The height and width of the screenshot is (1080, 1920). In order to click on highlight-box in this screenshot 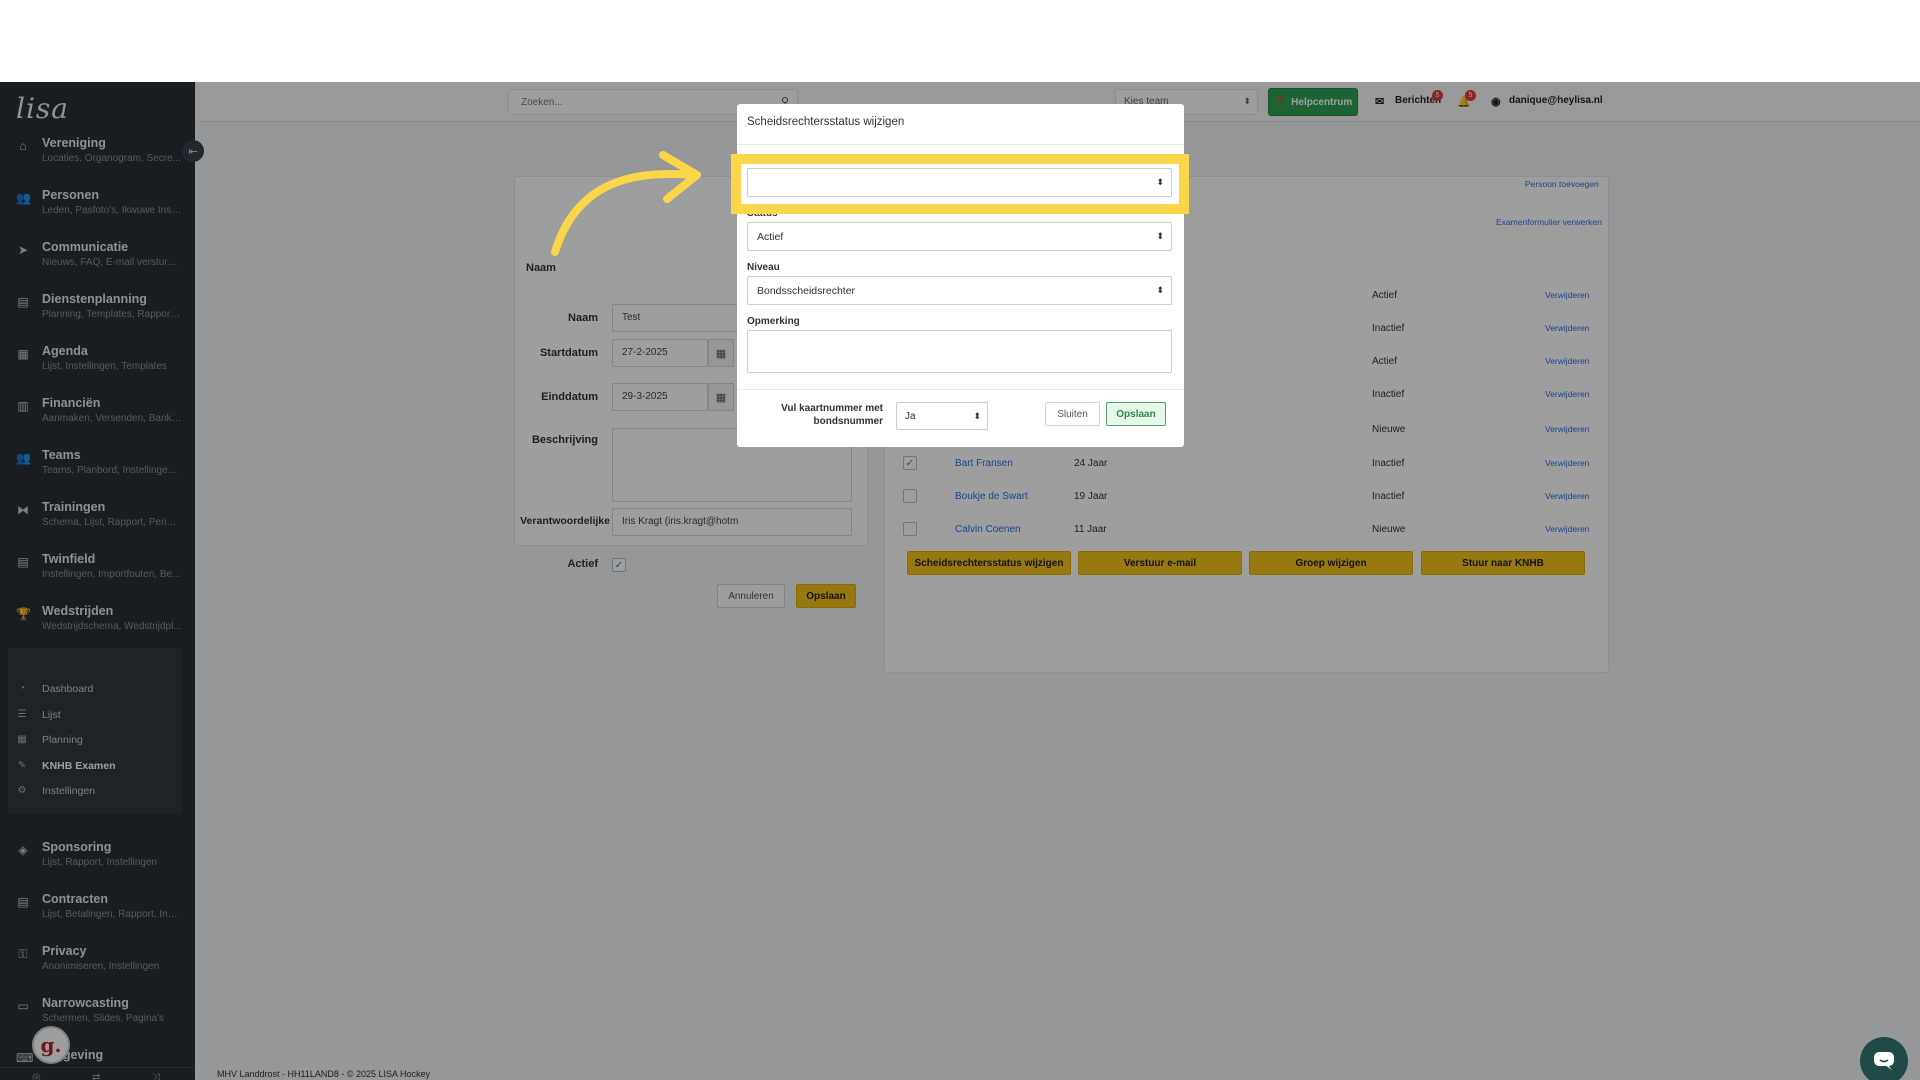, I will do `click(960, 184)`.